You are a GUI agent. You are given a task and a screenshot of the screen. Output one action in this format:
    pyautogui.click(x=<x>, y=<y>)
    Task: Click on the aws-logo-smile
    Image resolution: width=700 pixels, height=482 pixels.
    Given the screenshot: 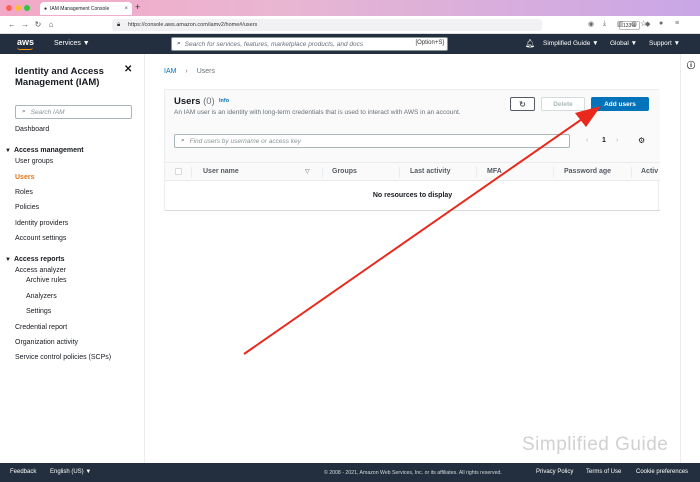 What is the action you would take?
    pyautogui.click(x=25, y=48)
    